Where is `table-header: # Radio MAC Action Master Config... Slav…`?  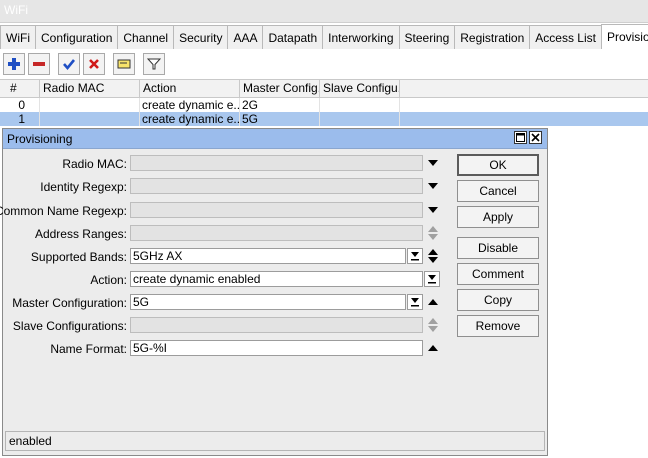 table-header: # Radio MAC Action Master Config... Slav… is located at coordinates (324, 88).